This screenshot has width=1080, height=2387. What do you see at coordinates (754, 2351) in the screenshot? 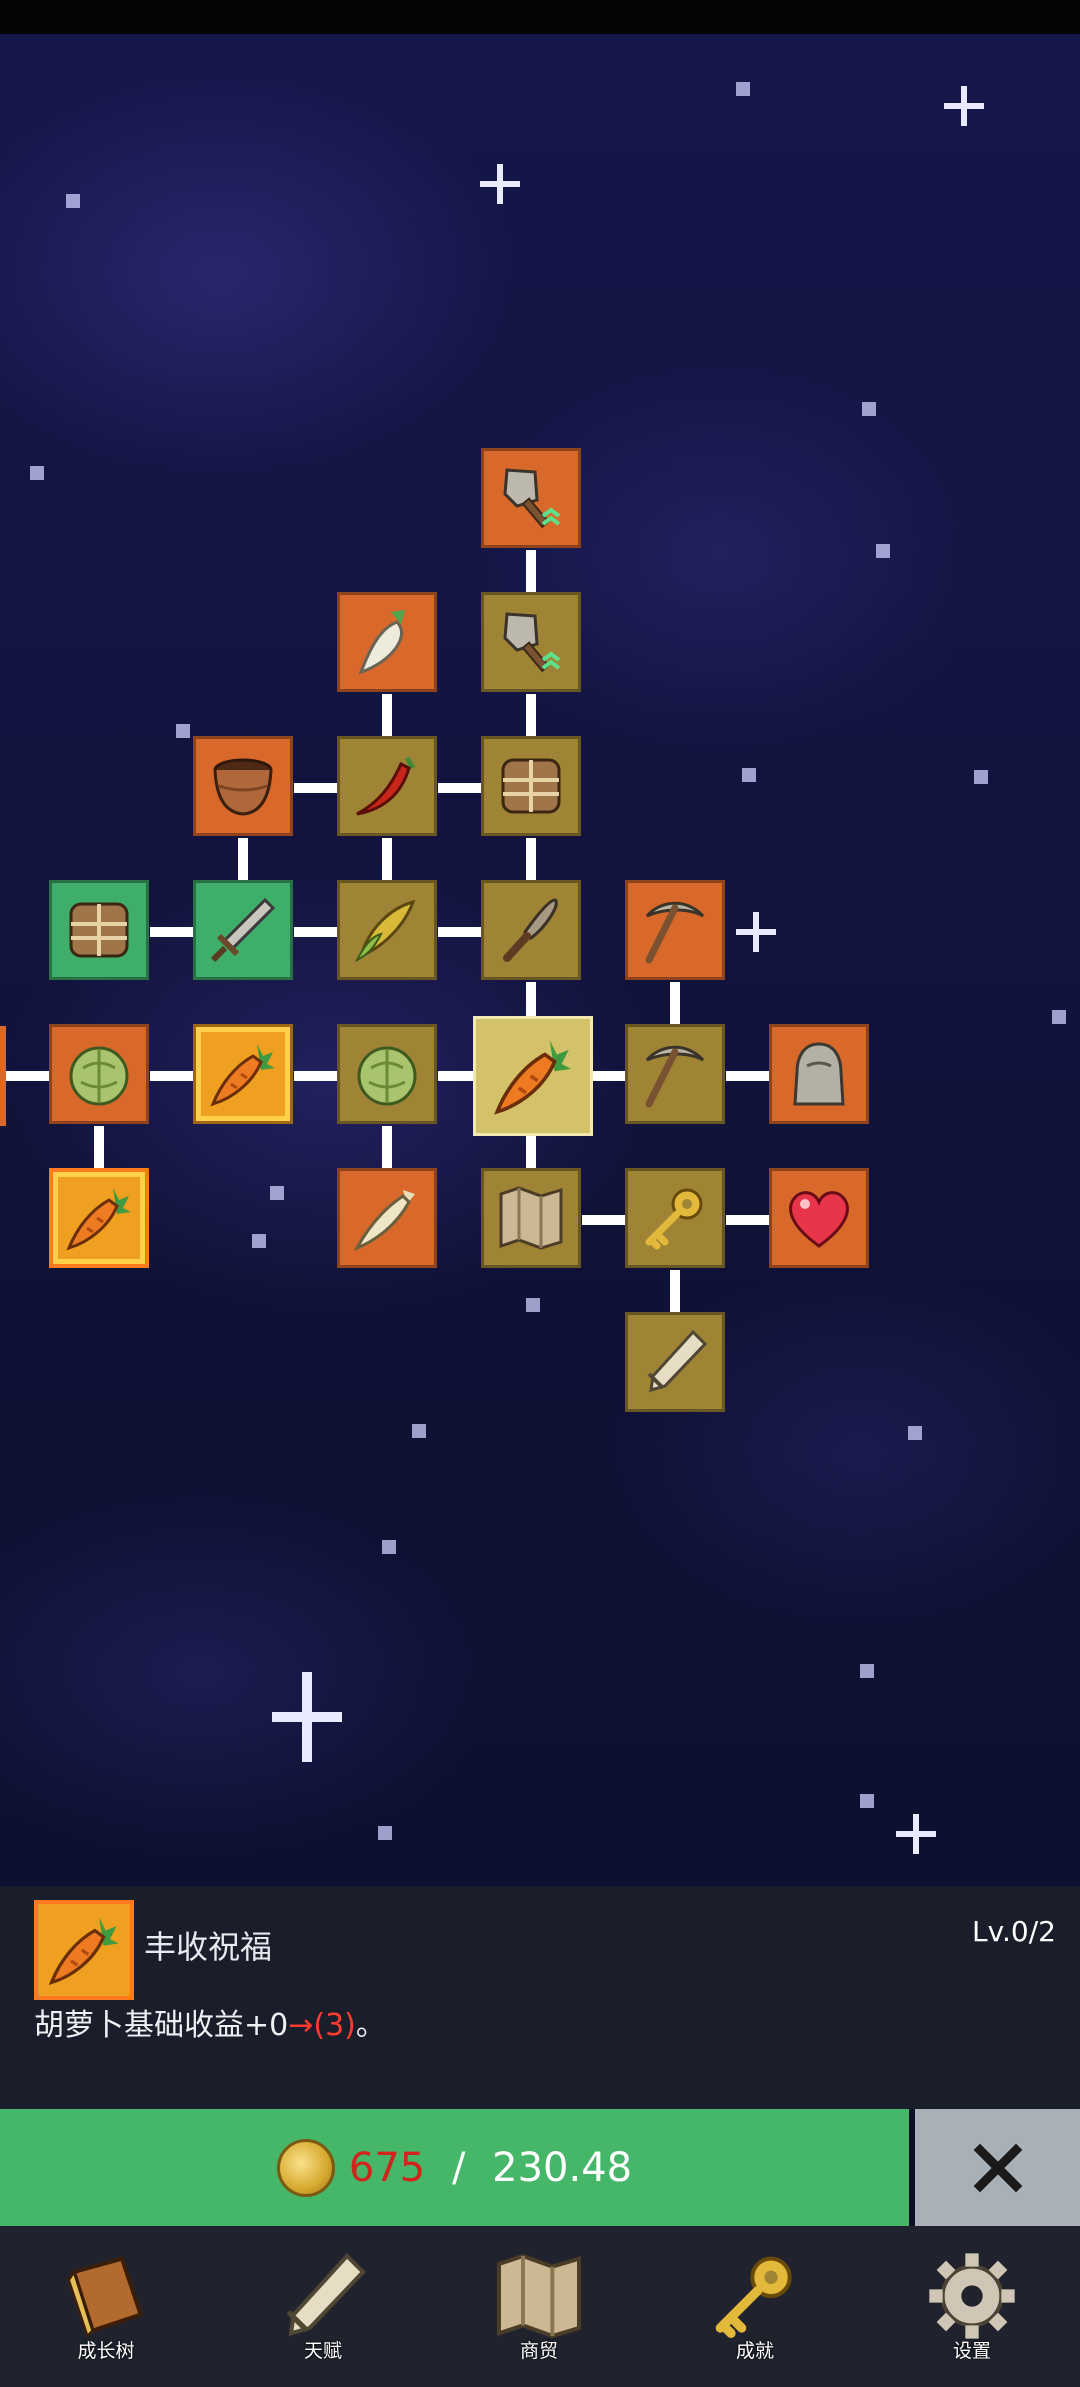
I see `nav-label: 成就` at bounding box center [754, 2351].